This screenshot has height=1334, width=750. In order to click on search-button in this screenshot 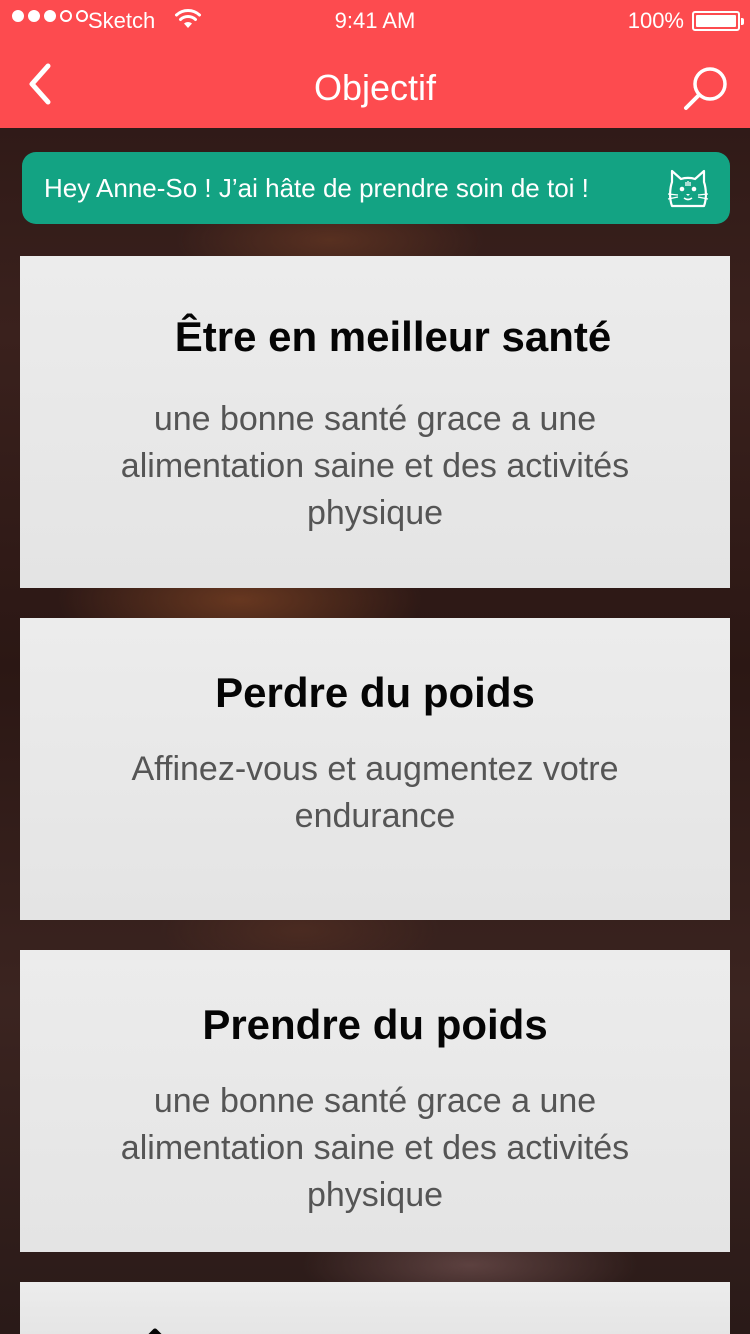, I will do `click(707, 89)`.